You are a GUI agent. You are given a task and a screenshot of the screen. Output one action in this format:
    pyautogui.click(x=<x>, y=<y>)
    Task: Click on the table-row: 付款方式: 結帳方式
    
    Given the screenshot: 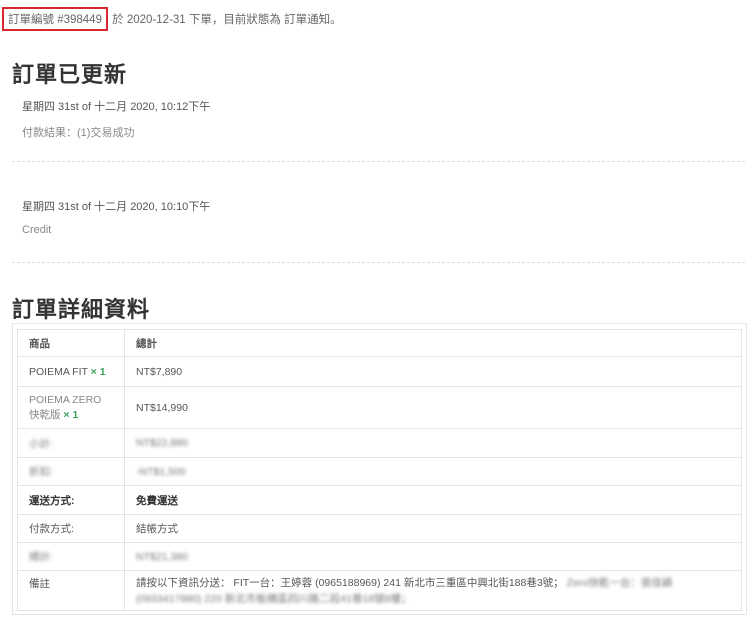 What is the action you would take?
    pyautogui.click(x=379, y=528)
    